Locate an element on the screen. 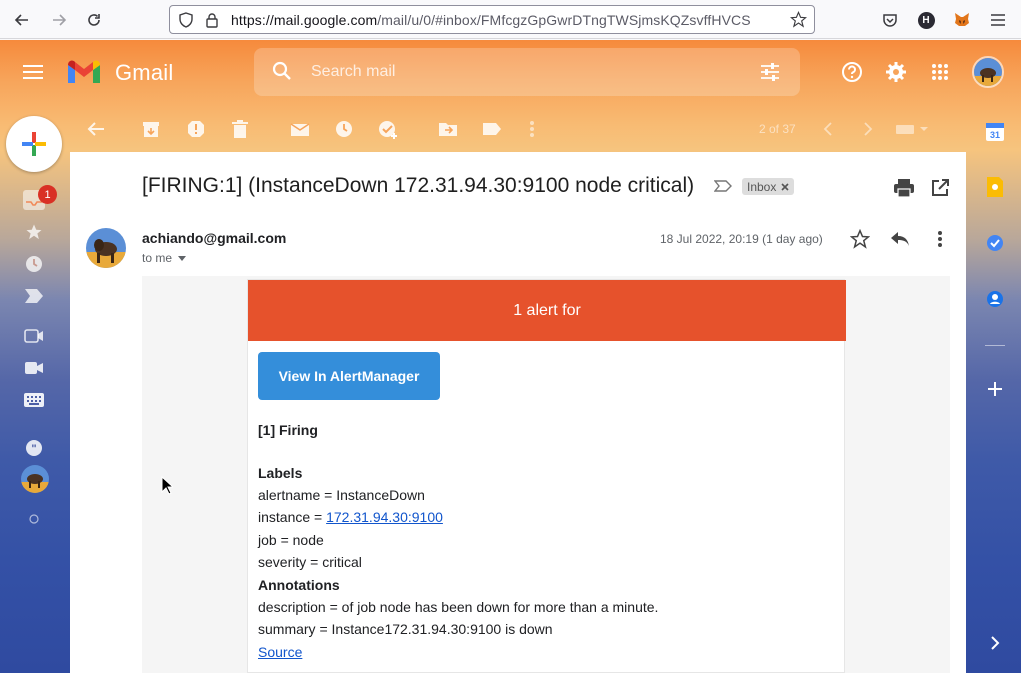  browser-menu-icon is located at coordinates (998, 20).